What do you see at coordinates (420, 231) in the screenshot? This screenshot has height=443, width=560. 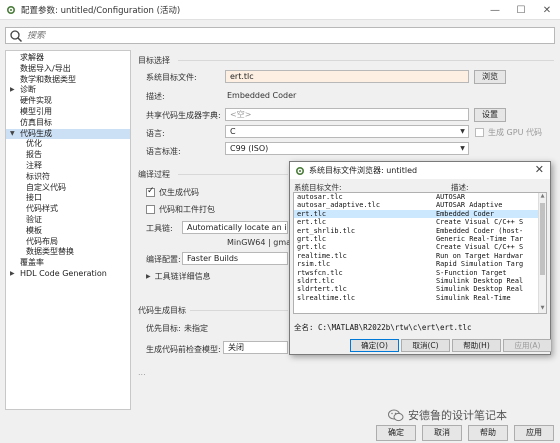 I see `list-item: ert_shrlib.tlc Embedded Coder (host-` at bounding box center [420, 231].